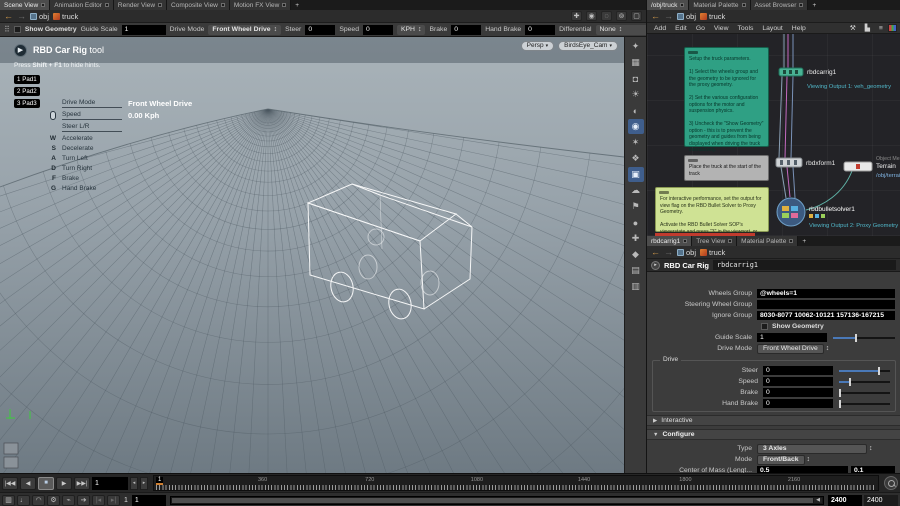 The width and height of the screenshot is (900, 506). What do you see at coordinates (668, 5) in the screenshot?
I see `tab-obj-truck: /obj/truck` at bounding box center [668, 5].